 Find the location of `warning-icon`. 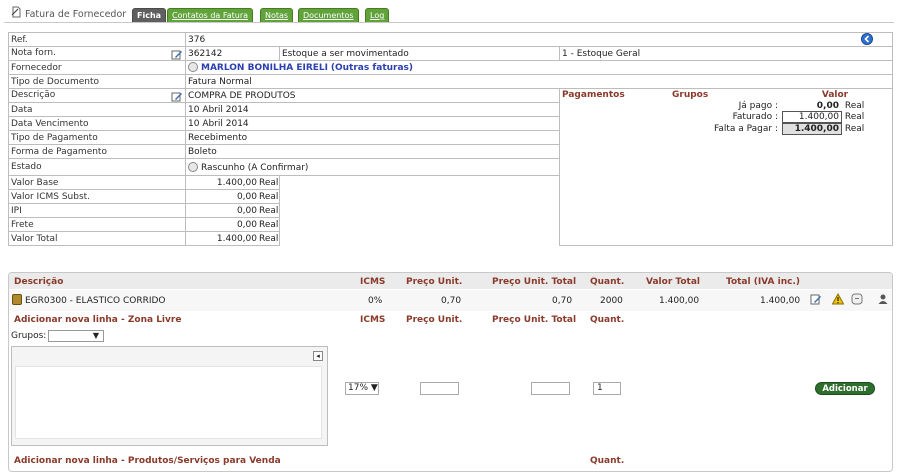

warning-icon is located at coordinates (838, 299).